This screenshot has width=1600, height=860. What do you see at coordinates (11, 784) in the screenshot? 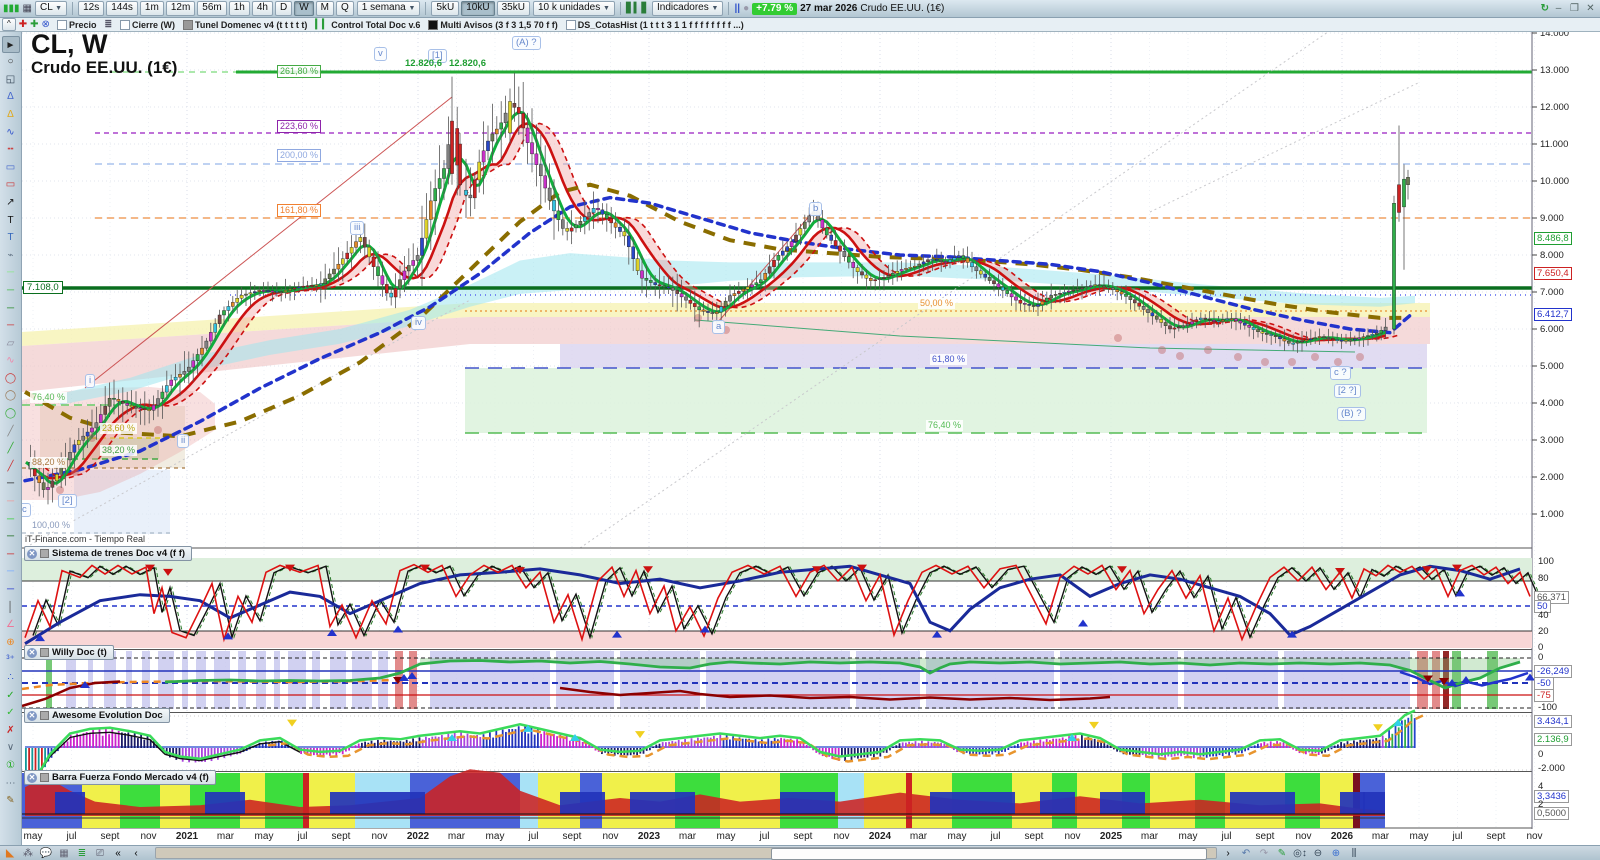
I see `more-icon: ⋯` at bounding box center [11, 784].